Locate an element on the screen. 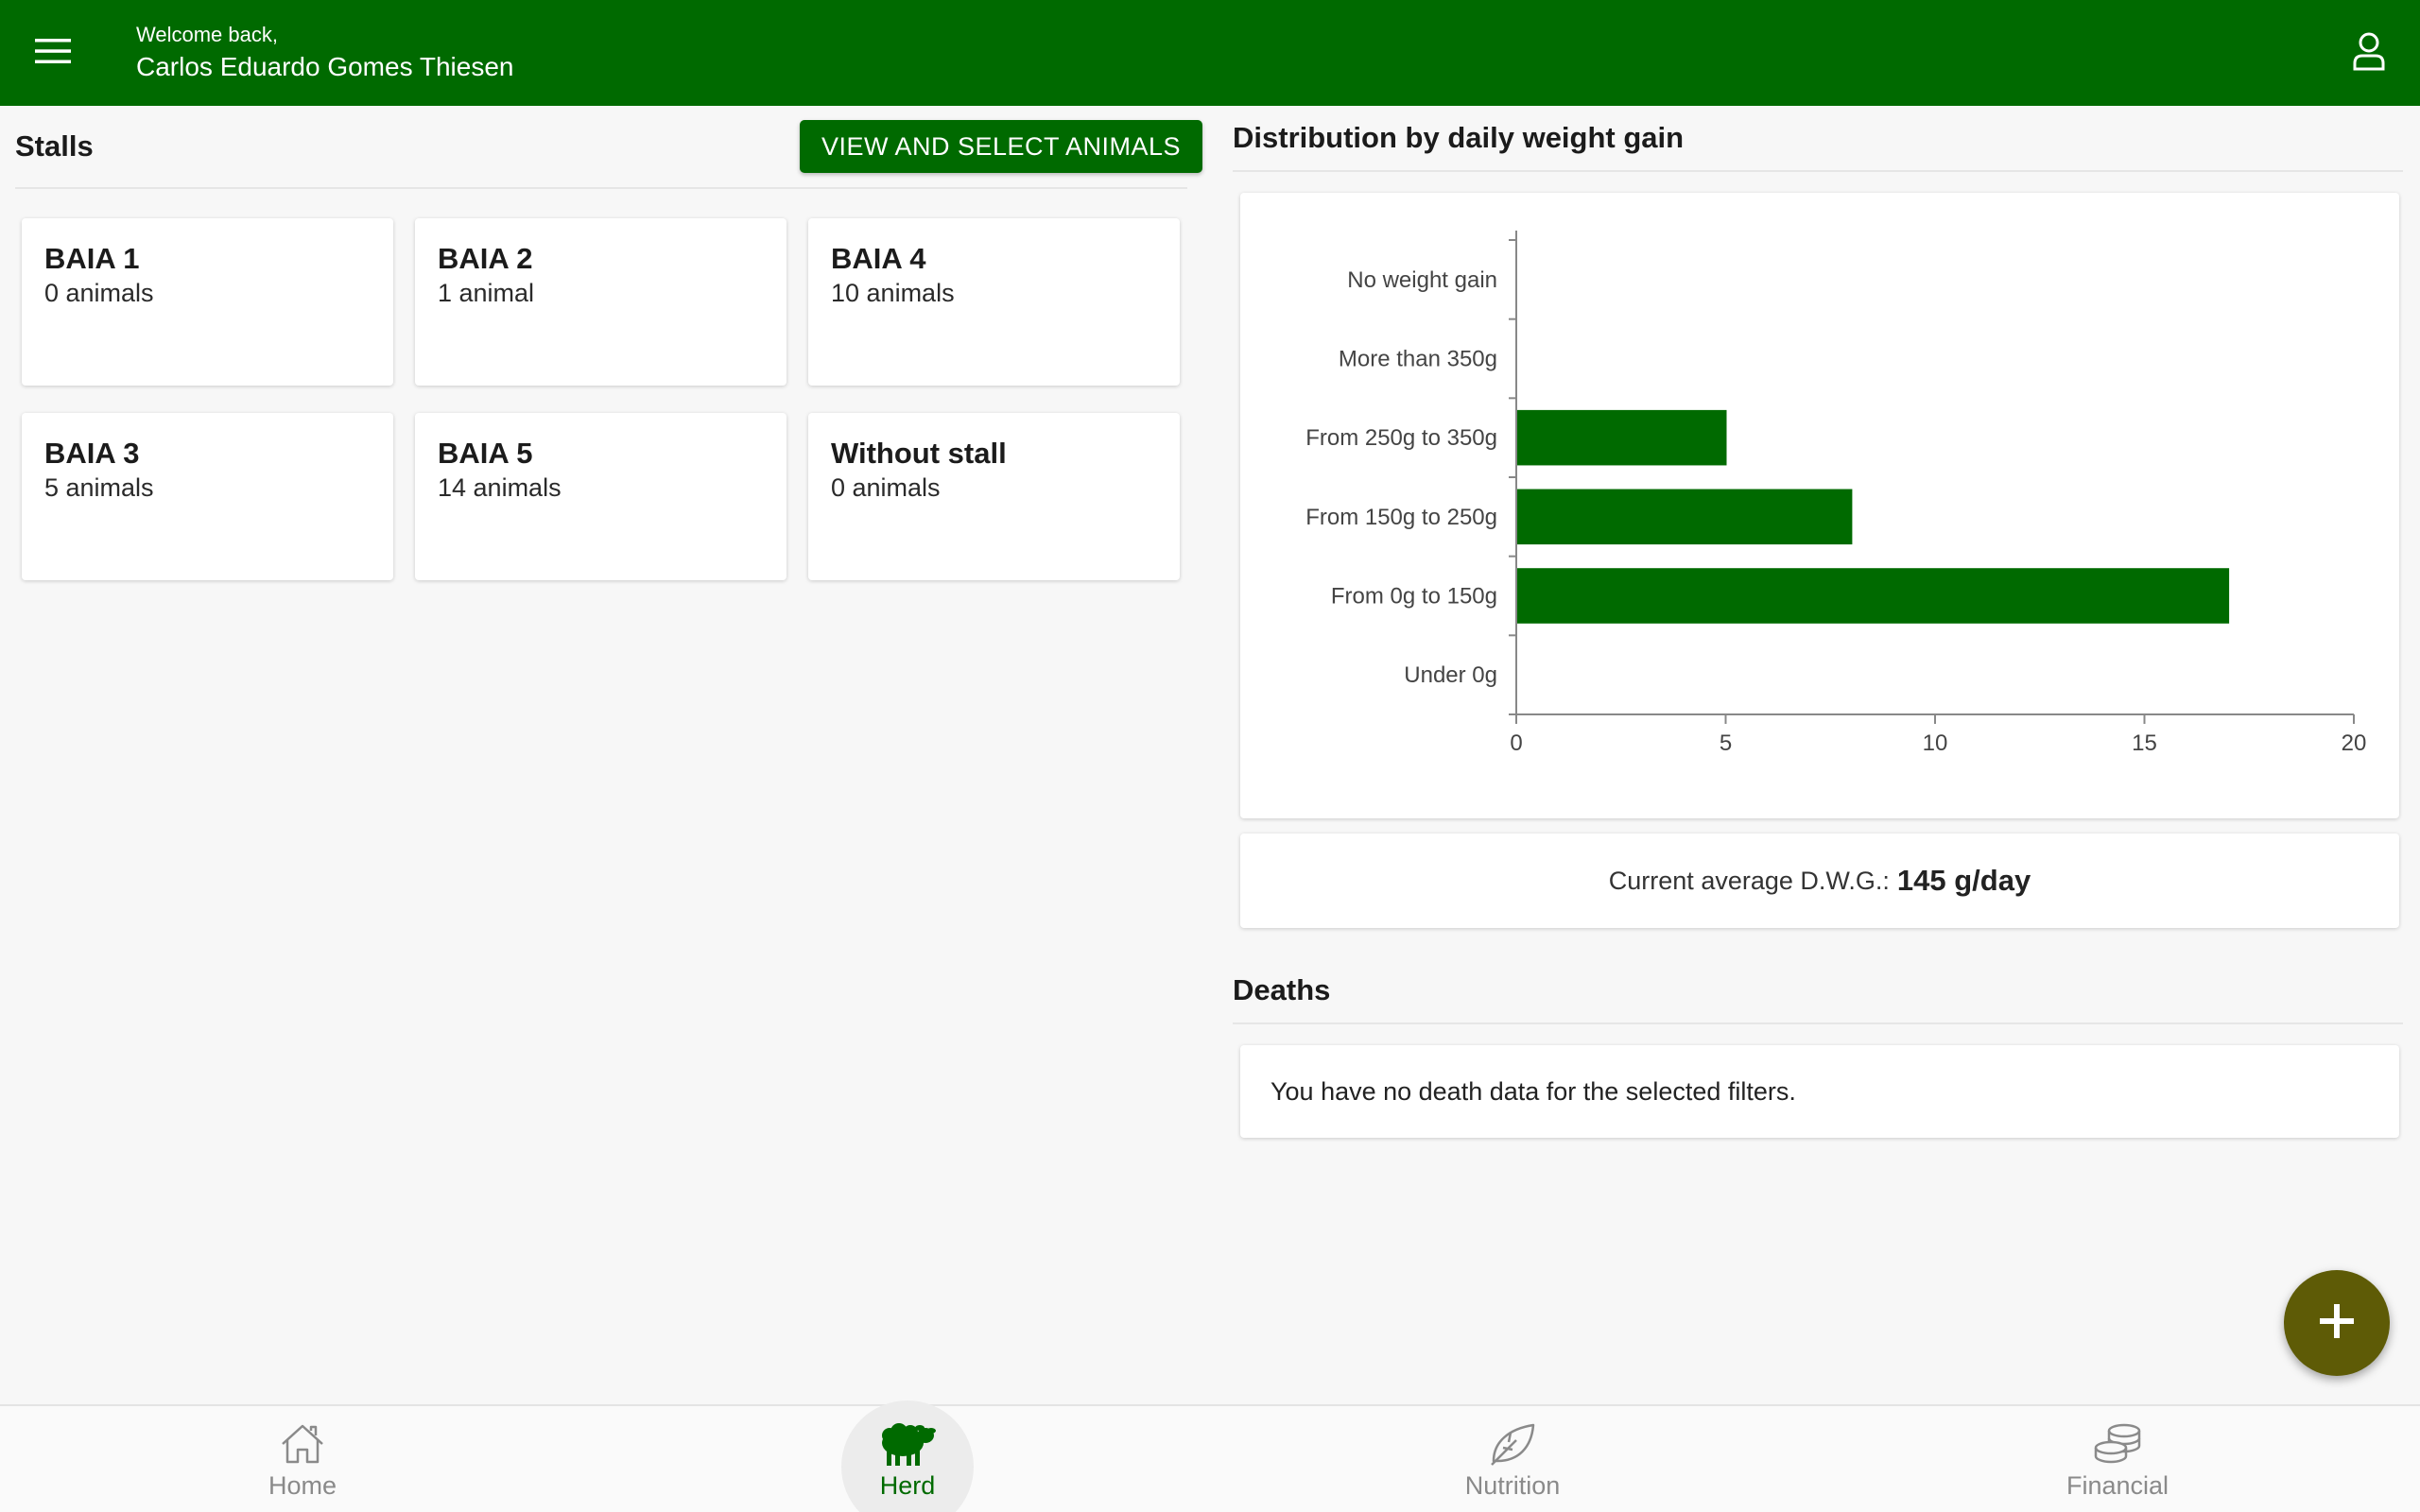 This screenshot has height=1512, width=2420. y-tick-label: From 150g to 250g is located at coordinates (1401, 517).